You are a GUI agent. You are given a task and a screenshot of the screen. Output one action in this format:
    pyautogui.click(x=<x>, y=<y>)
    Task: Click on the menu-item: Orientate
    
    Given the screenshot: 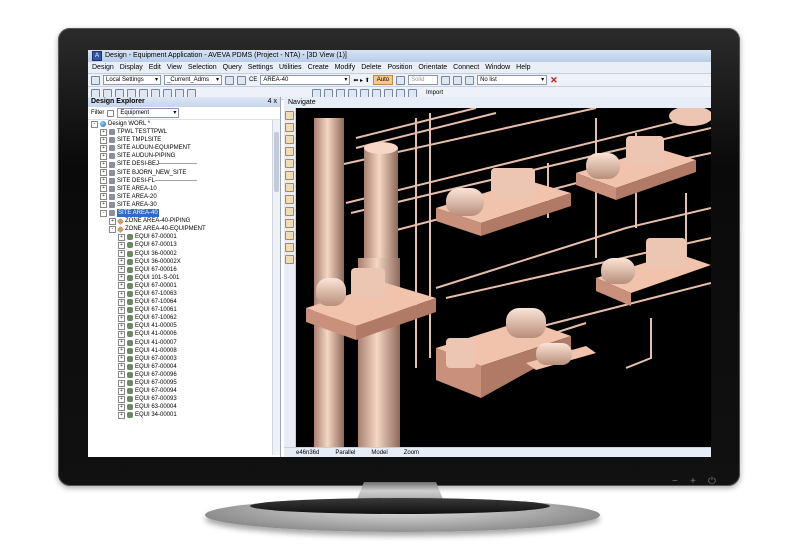 What is the action you would take?
    pyautogui.click(x=432, y=67)
    